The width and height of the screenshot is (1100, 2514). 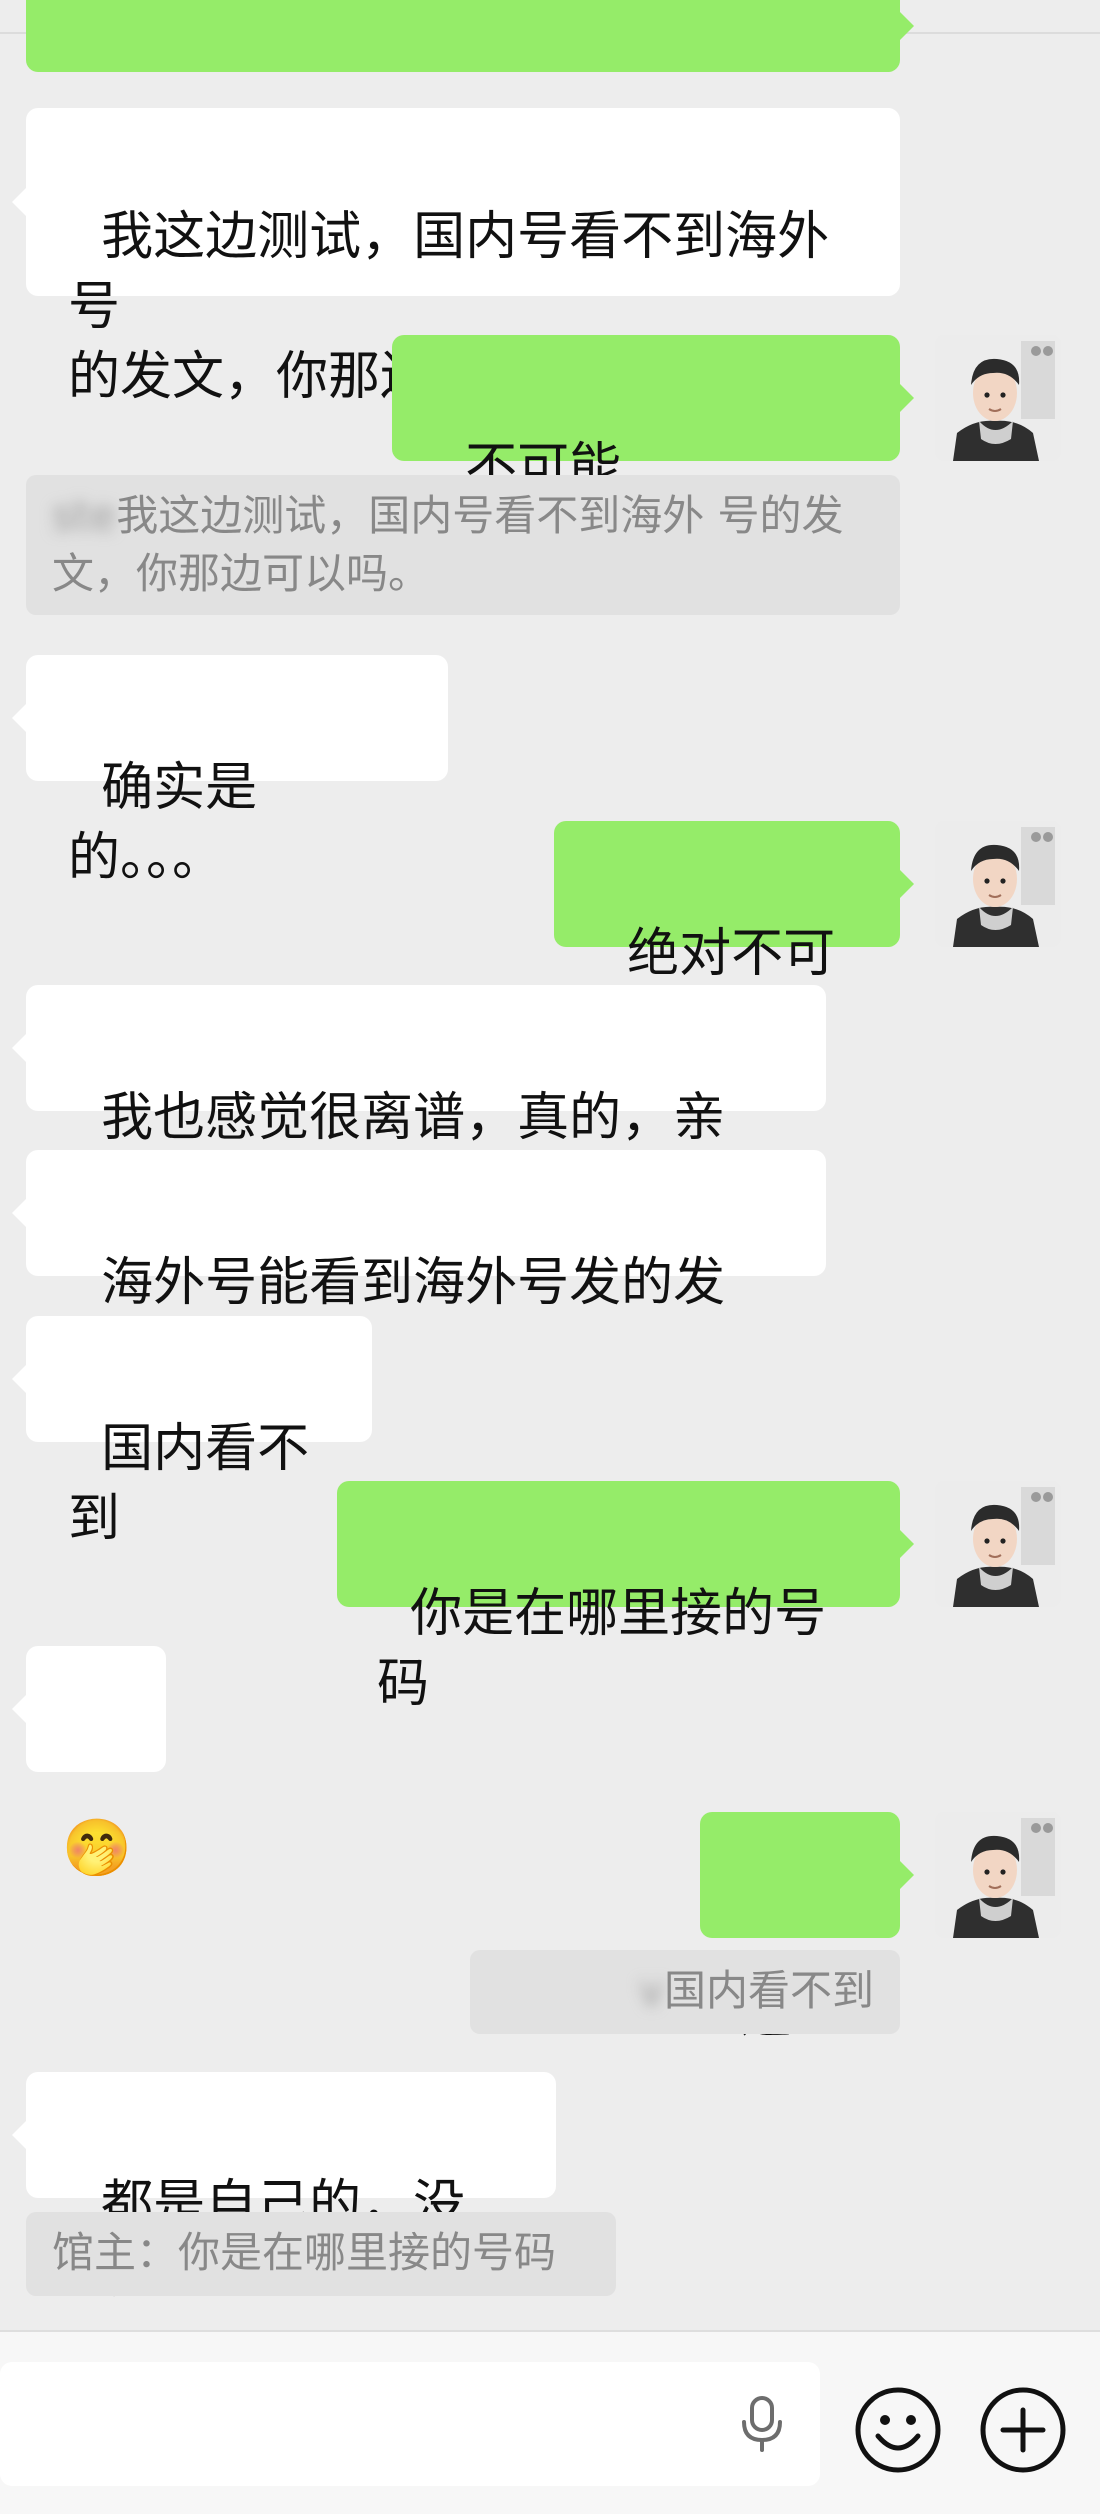 What do you see at coordinates (646, 451) in the screenshot?
I see `message-bubble-right: 不可能吧！！！！` at bounding box center [646, 451].